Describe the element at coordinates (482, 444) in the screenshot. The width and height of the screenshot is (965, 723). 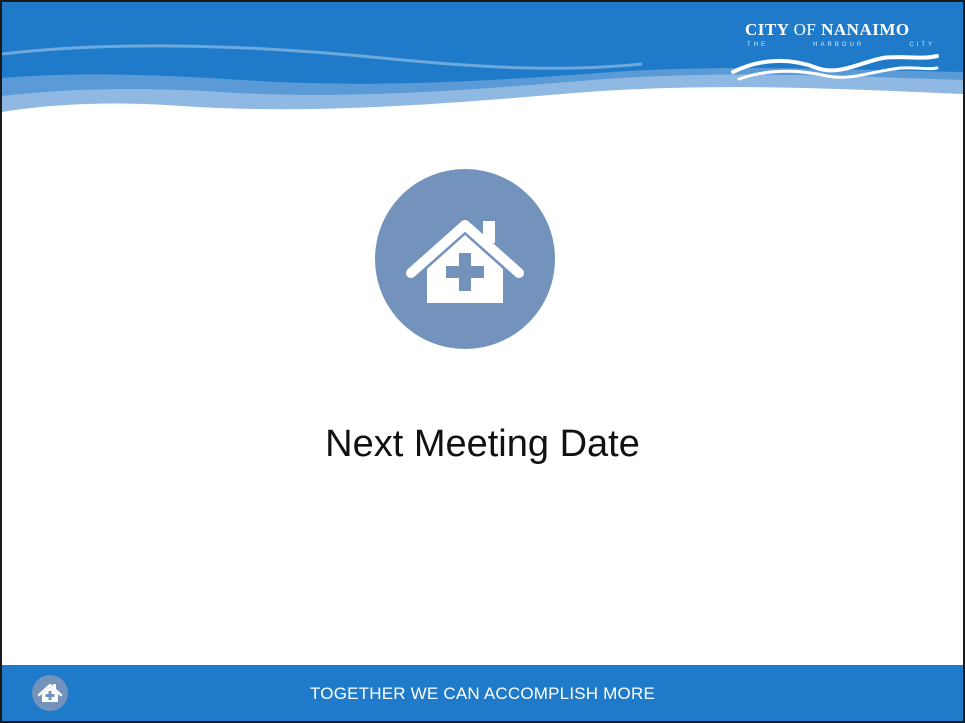
I see `slide-title: Next Meeting Date` at that location.